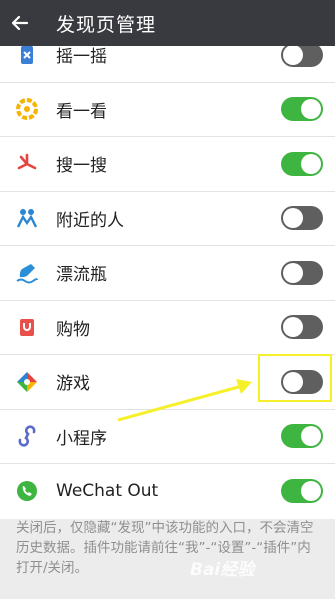 This screenshot has height=599, width=335. Describe the element at coordinates (167, 491) in the screenshot. I see `list-item-wechat-out: WeChat Out` at that location.